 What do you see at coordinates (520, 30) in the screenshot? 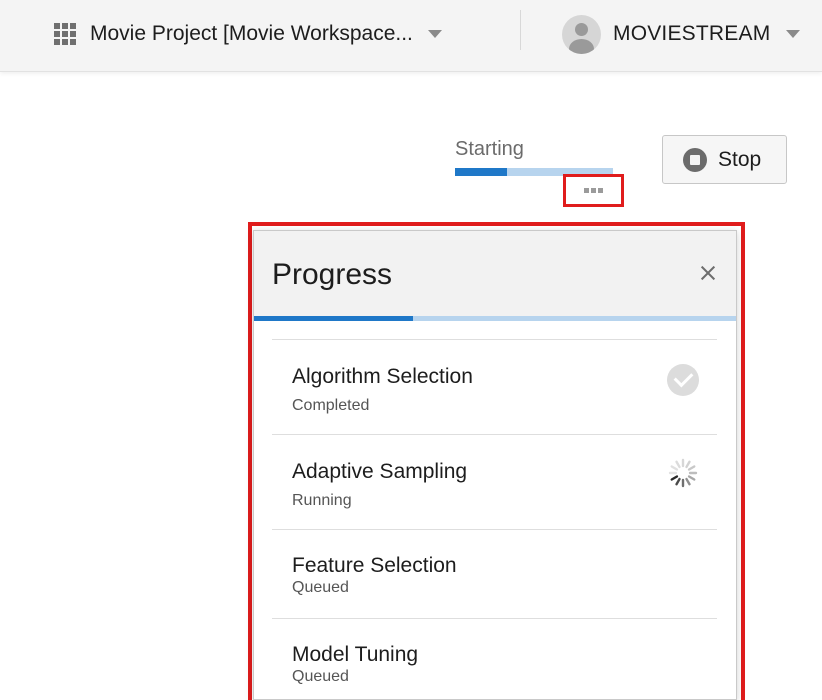
I see `header-divider` at bounding box center [520, 30].